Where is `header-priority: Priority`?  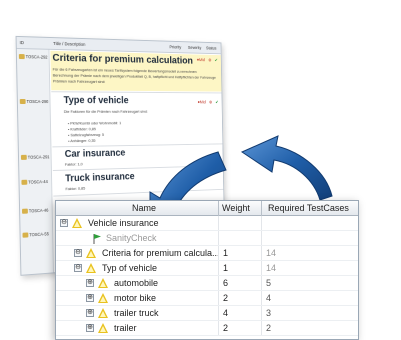 header-priority: Priority is located at coordinates (175, 47).